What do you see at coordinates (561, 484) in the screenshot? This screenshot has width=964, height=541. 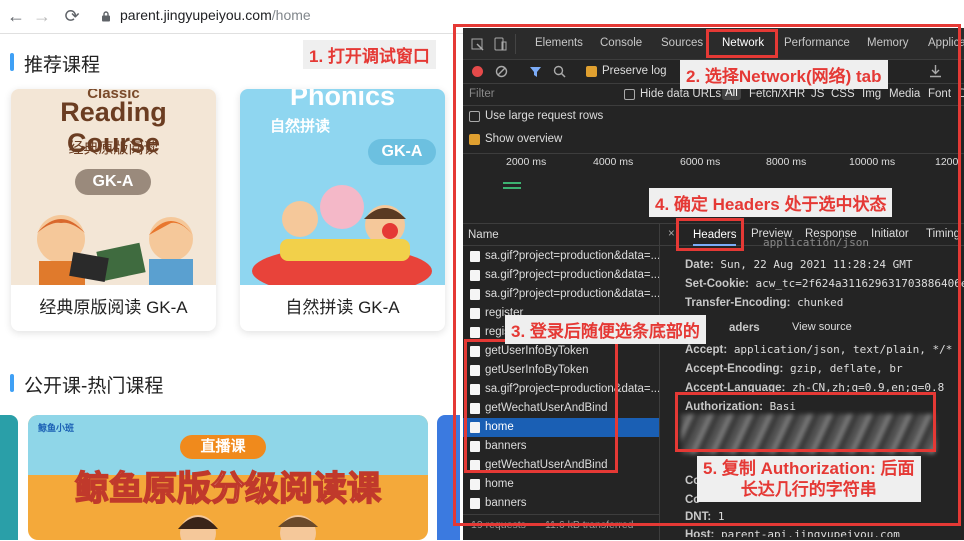 I see `request-row: home` at bounding box center [561, 484].